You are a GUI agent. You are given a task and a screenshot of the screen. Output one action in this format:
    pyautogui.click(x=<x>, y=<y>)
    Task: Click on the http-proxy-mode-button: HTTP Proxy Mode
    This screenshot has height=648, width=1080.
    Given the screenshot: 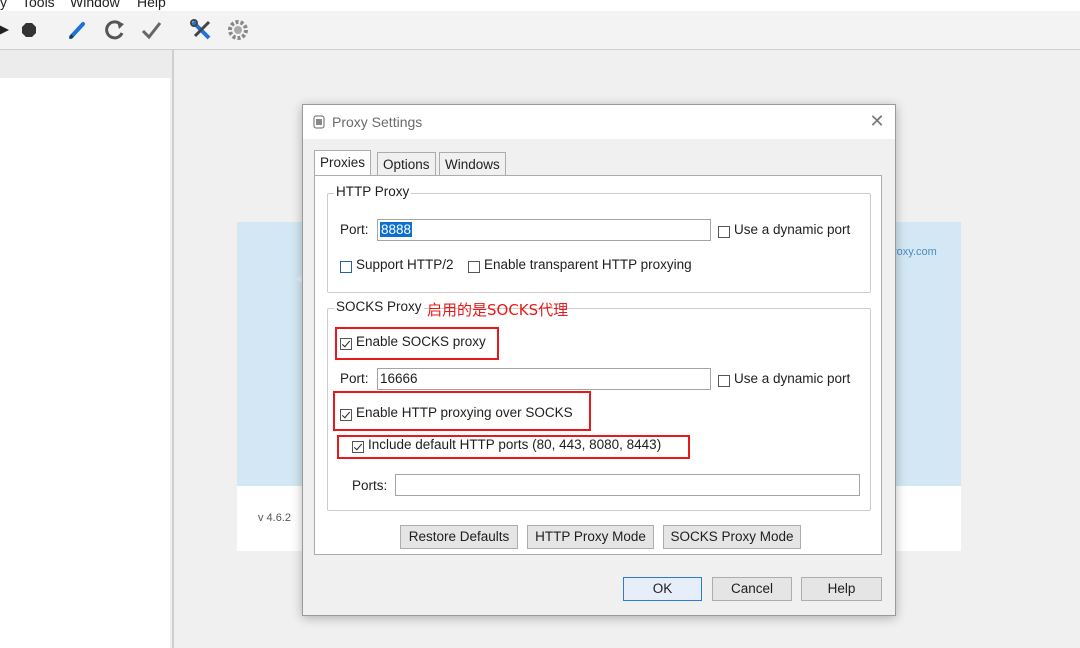 What is the action you would take?
    pyautogui.click(x=590, y=537)
    